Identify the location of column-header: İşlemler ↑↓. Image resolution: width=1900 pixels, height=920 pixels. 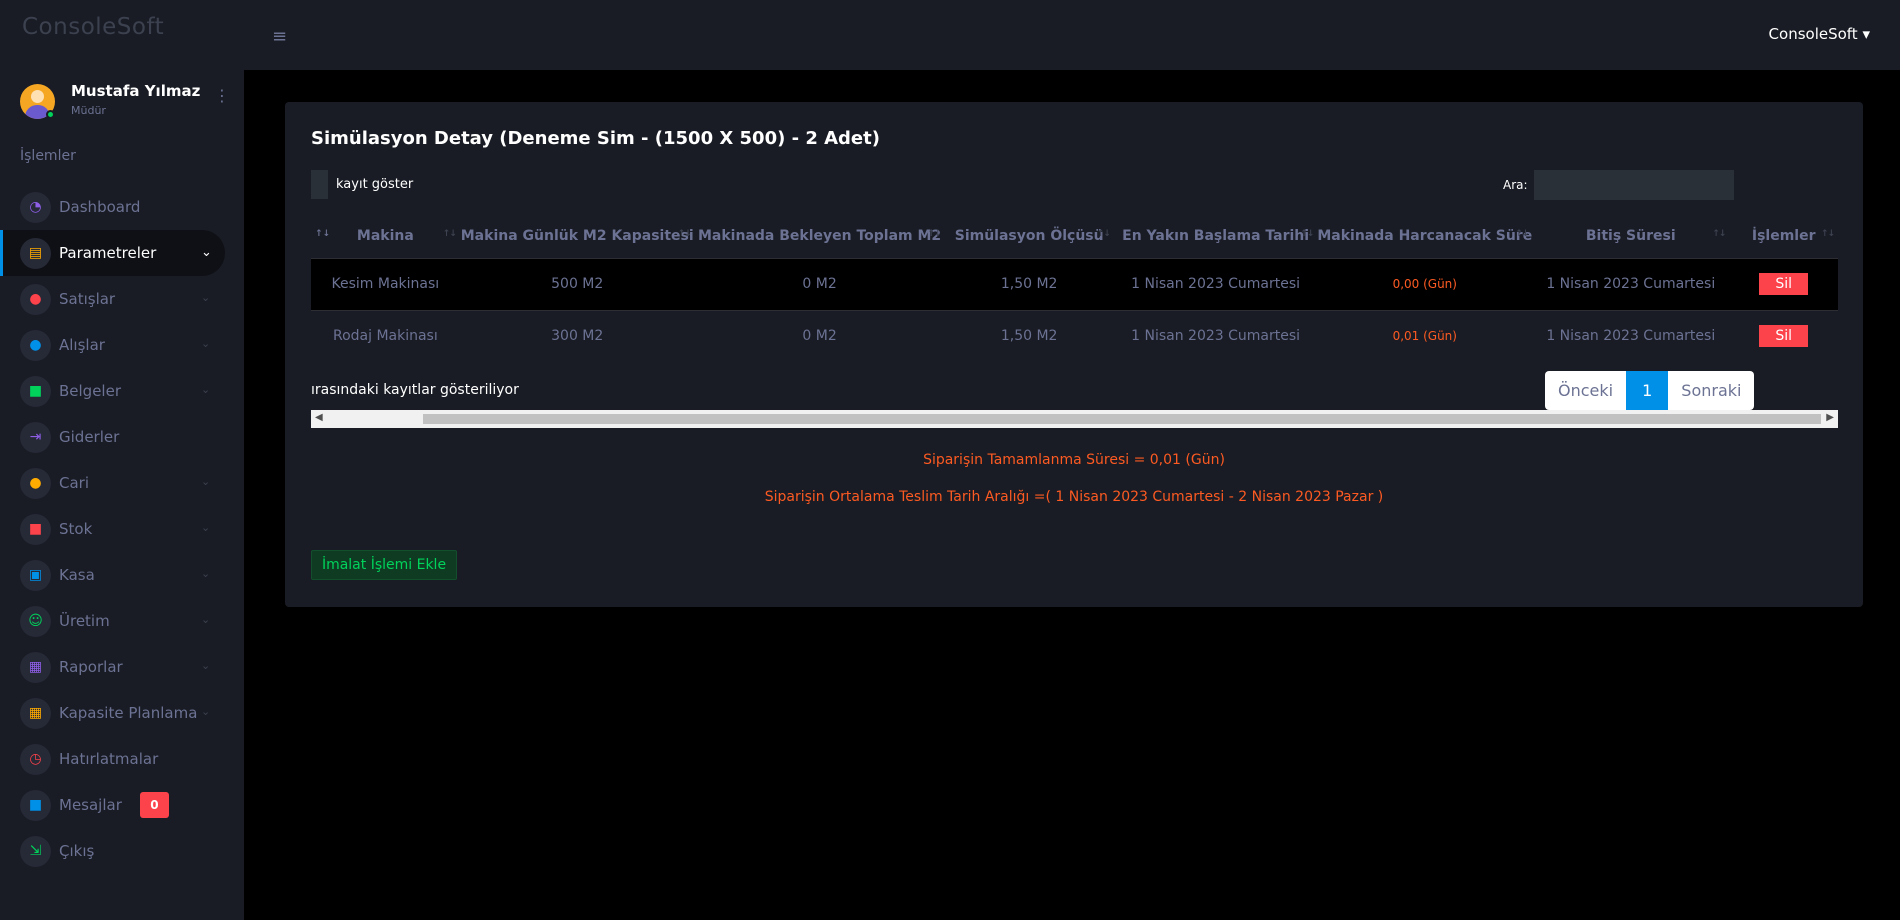
(1783, 237).